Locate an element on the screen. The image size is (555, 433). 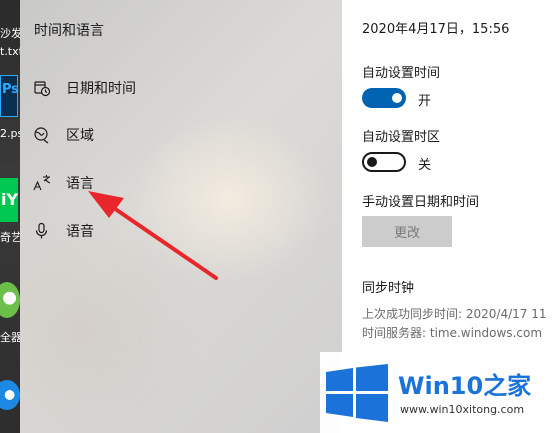
sidebar-item-label: 语言 is located at coordinates (80, 184).